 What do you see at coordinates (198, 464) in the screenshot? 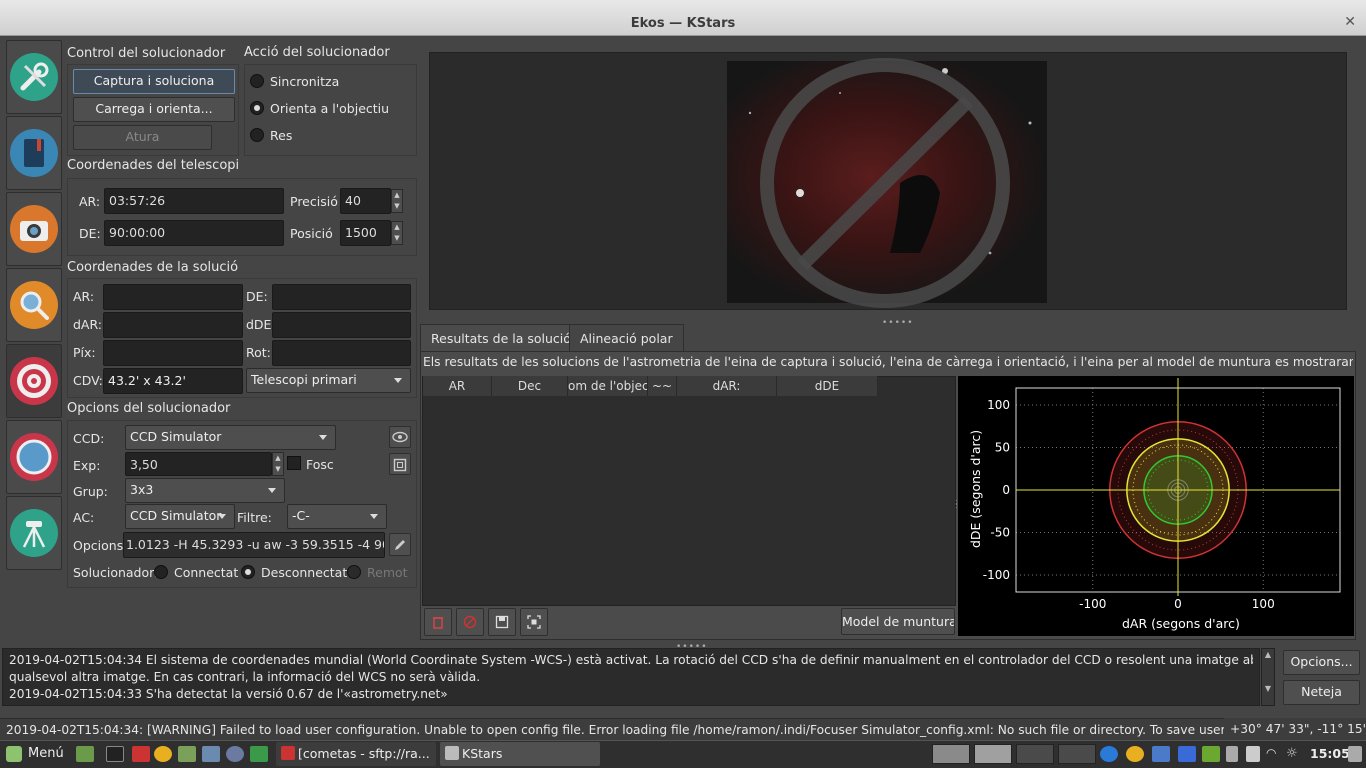
I see `exposure-field: 3,50` at bounding box center [198, 464].